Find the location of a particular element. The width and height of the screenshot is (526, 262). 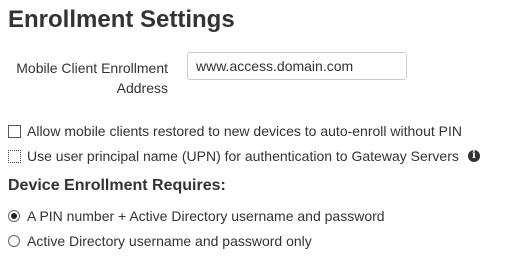

auto-enroll-checkbox is located at coordinates (14, 131).